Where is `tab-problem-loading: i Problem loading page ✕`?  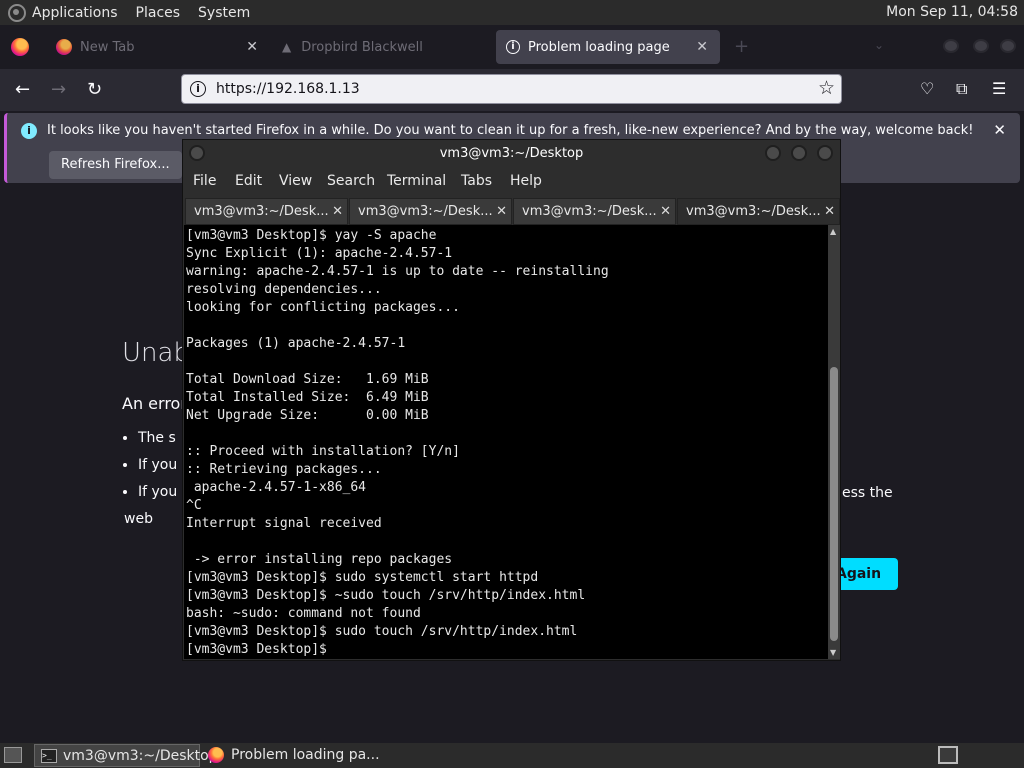 tab-problem-loading: i Problem loading page ✕ is located at coordinates (608, 47).